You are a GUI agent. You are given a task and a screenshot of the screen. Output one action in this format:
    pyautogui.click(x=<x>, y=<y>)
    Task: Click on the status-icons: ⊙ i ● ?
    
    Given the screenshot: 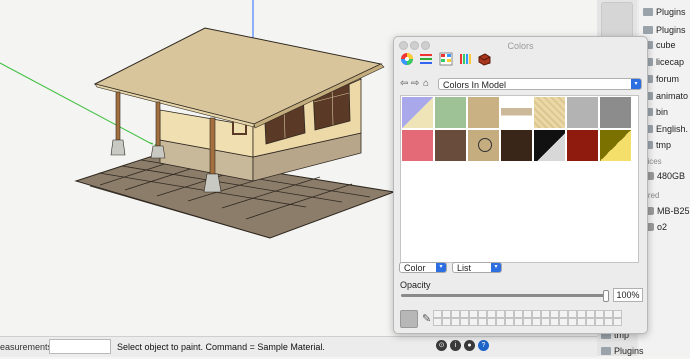 What is the action you would take?
    pyautogui.click(x=462, y=345)
    